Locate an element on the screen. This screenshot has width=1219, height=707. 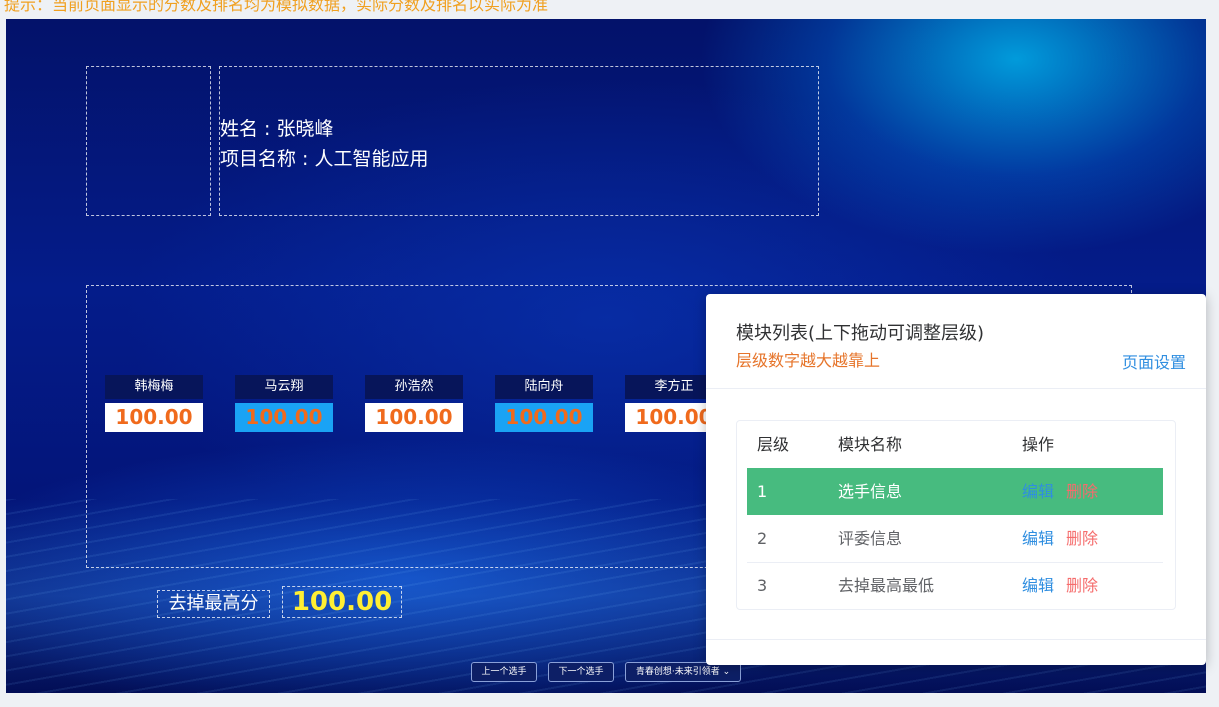
judge-card: 陆向舟 100.00 is located at coordinates (544, 403).